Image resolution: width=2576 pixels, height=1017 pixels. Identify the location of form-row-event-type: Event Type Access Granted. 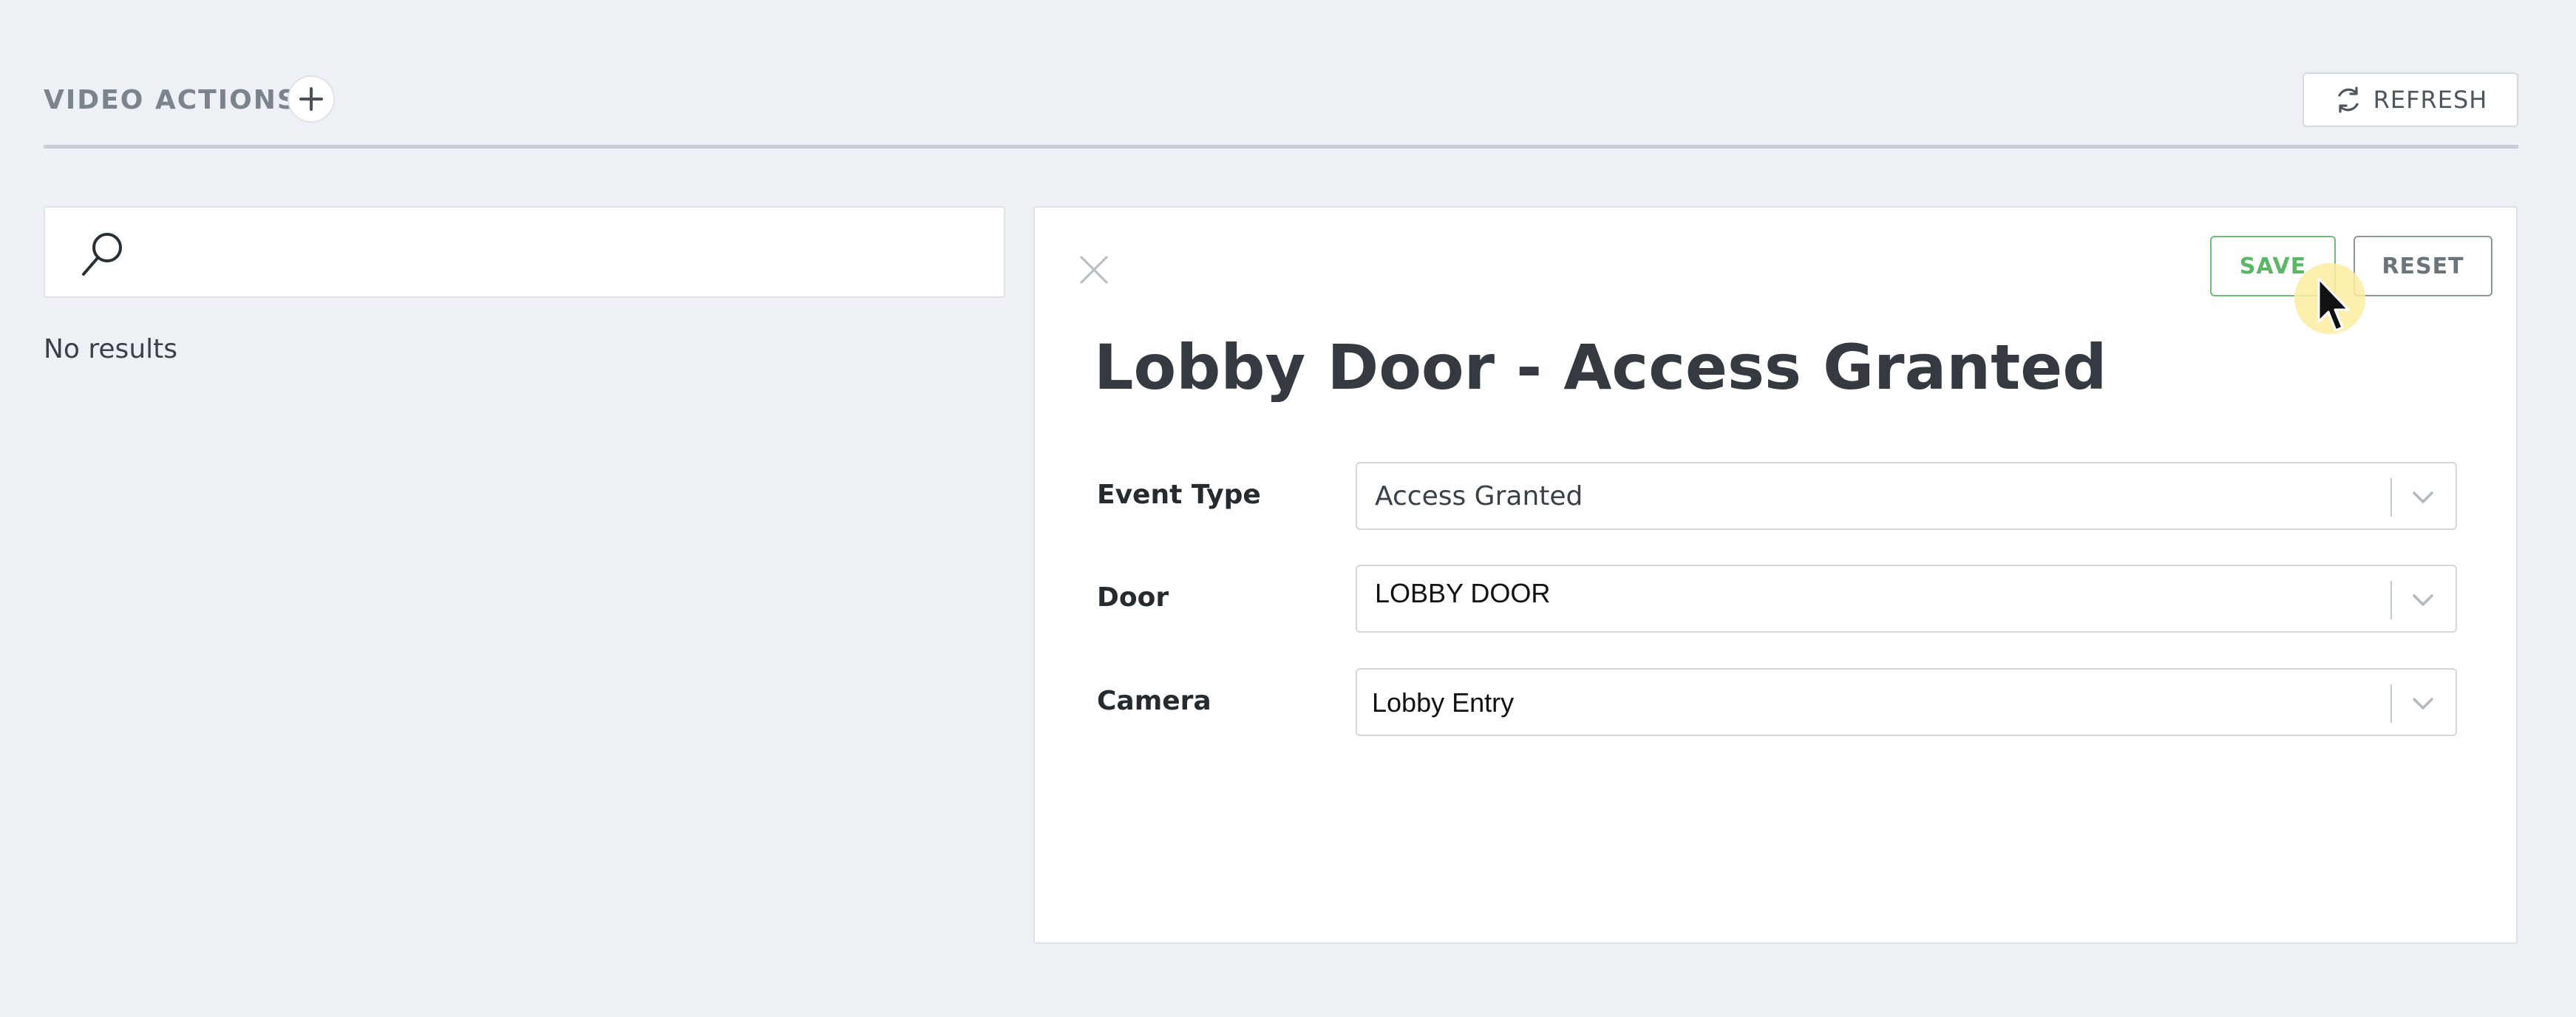
(1792, 496).